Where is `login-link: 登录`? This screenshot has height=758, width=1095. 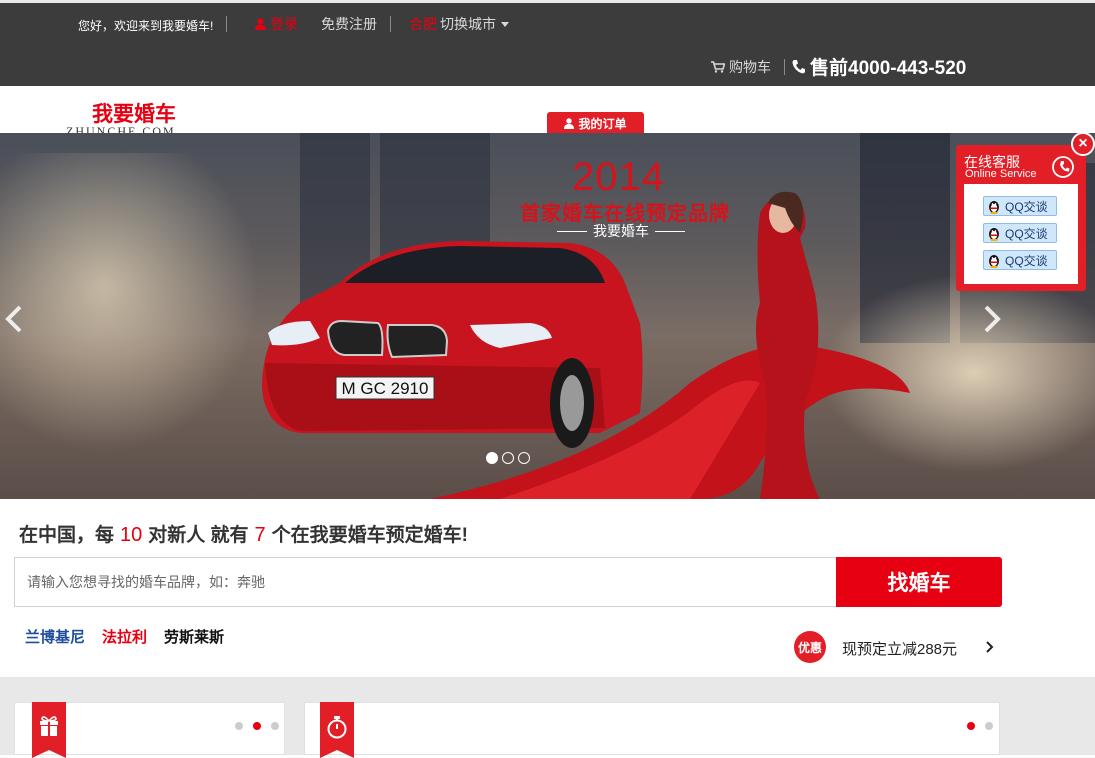
login-link: 登录 is located at coordinates (276, 24).